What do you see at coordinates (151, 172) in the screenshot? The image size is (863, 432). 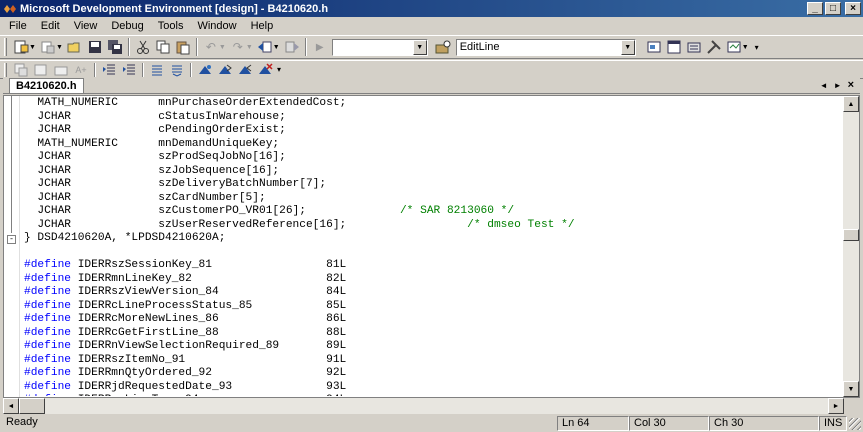 I see `code-line: JCHAR szJobSequence[16];` at bounding box center [151, 172].